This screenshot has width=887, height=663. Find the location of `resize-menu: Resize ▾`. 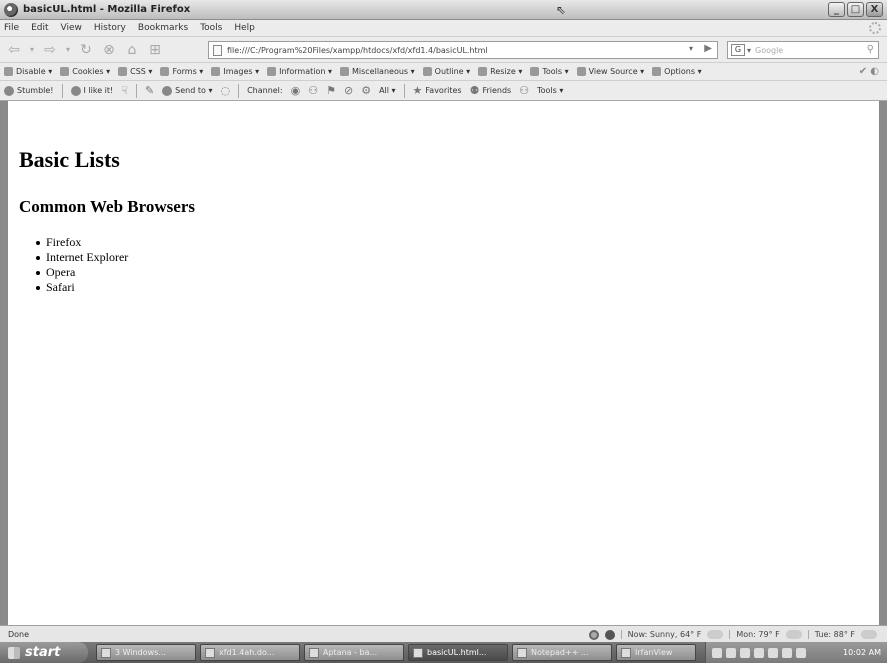

resize-menu: Resize ▾ is located at coordinates (500, 71).